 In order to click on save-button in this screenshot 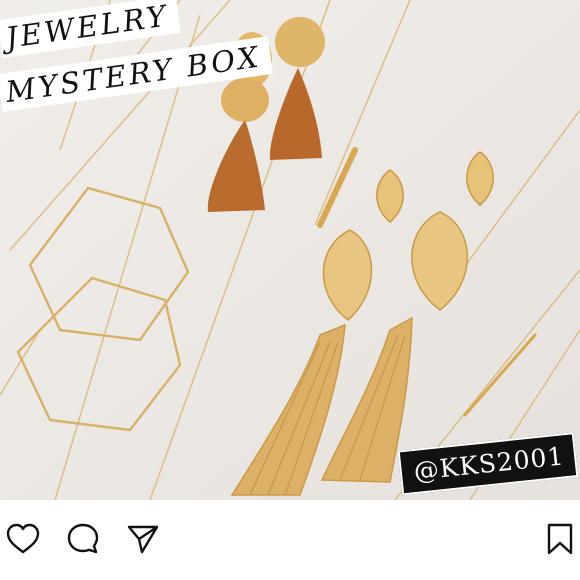, I will do `click(560, 539)`.